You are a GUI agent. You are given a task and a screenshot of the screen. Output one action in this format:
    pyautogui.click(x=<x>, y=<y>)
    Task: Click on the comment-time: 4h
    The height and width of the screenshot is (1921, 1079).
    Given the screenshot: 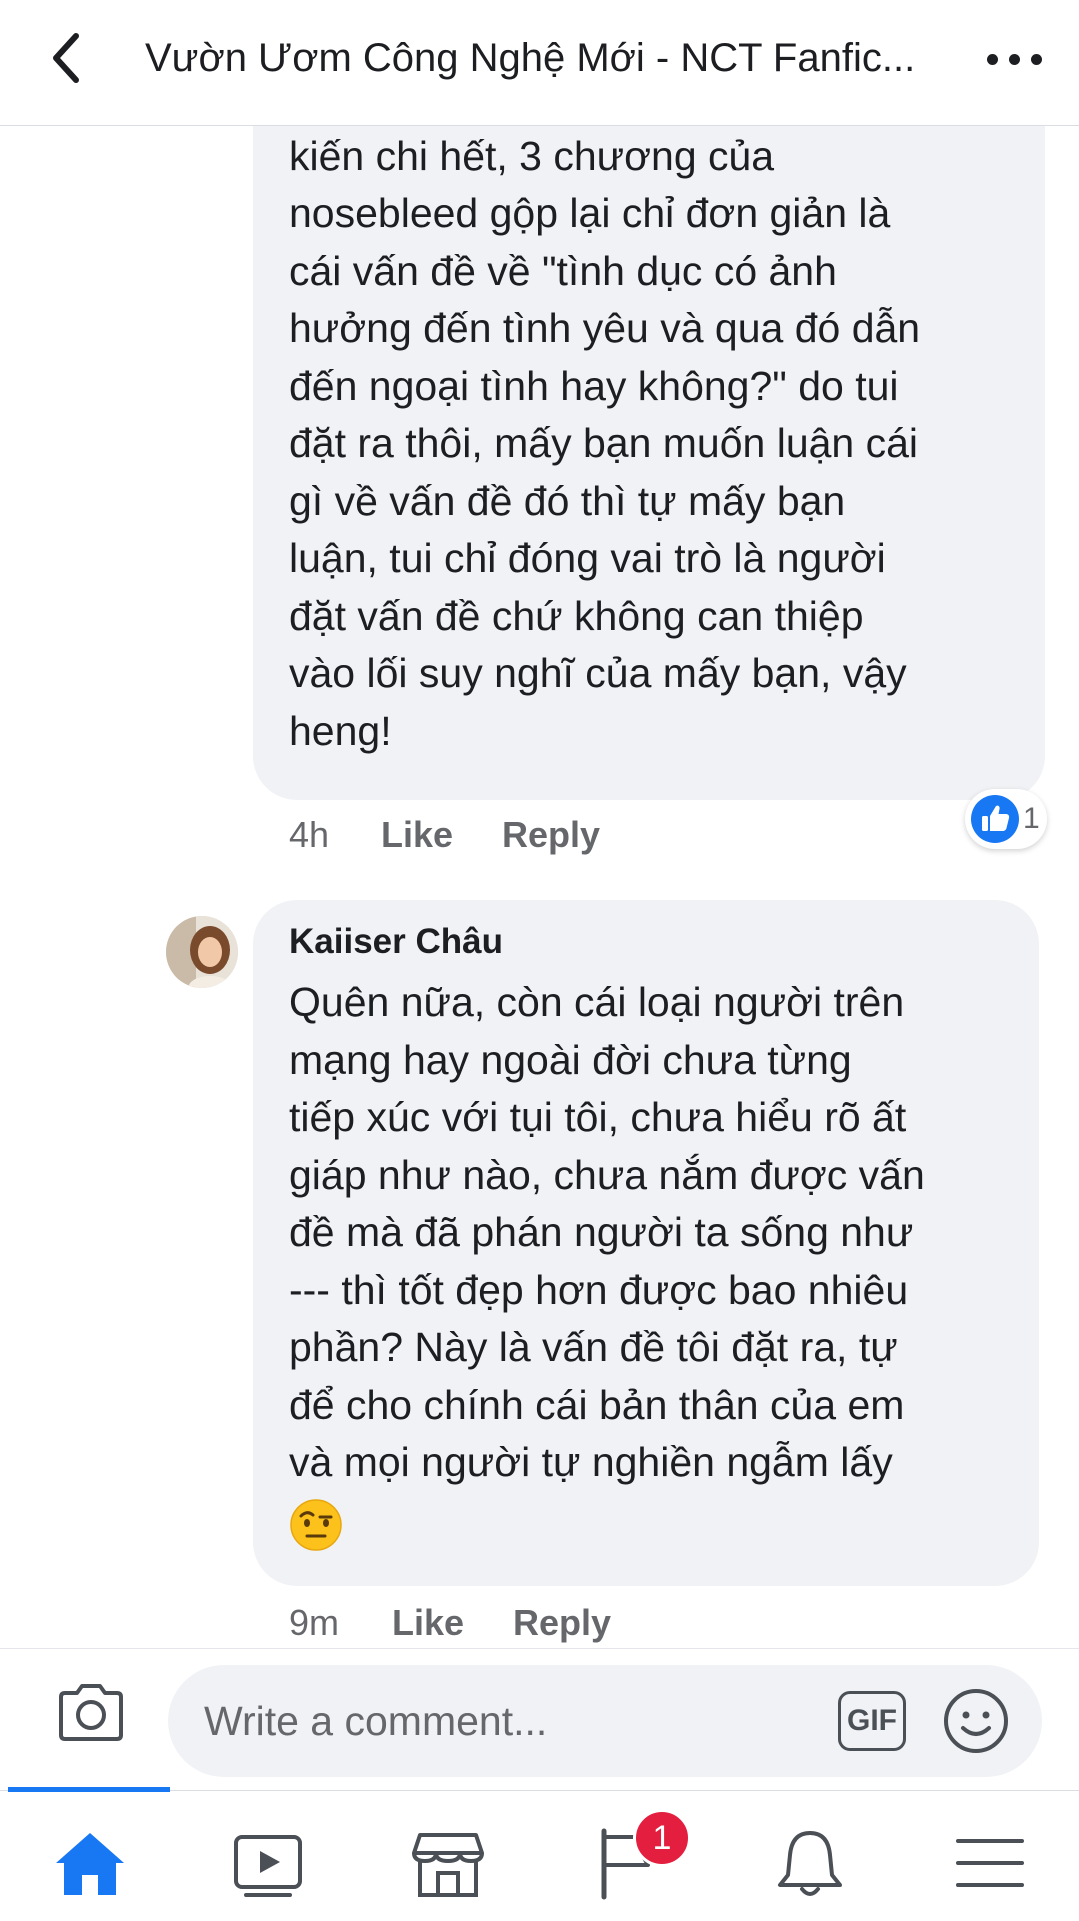 What is the action you would take?
    pyautogui.click(x=309, y=834)
    